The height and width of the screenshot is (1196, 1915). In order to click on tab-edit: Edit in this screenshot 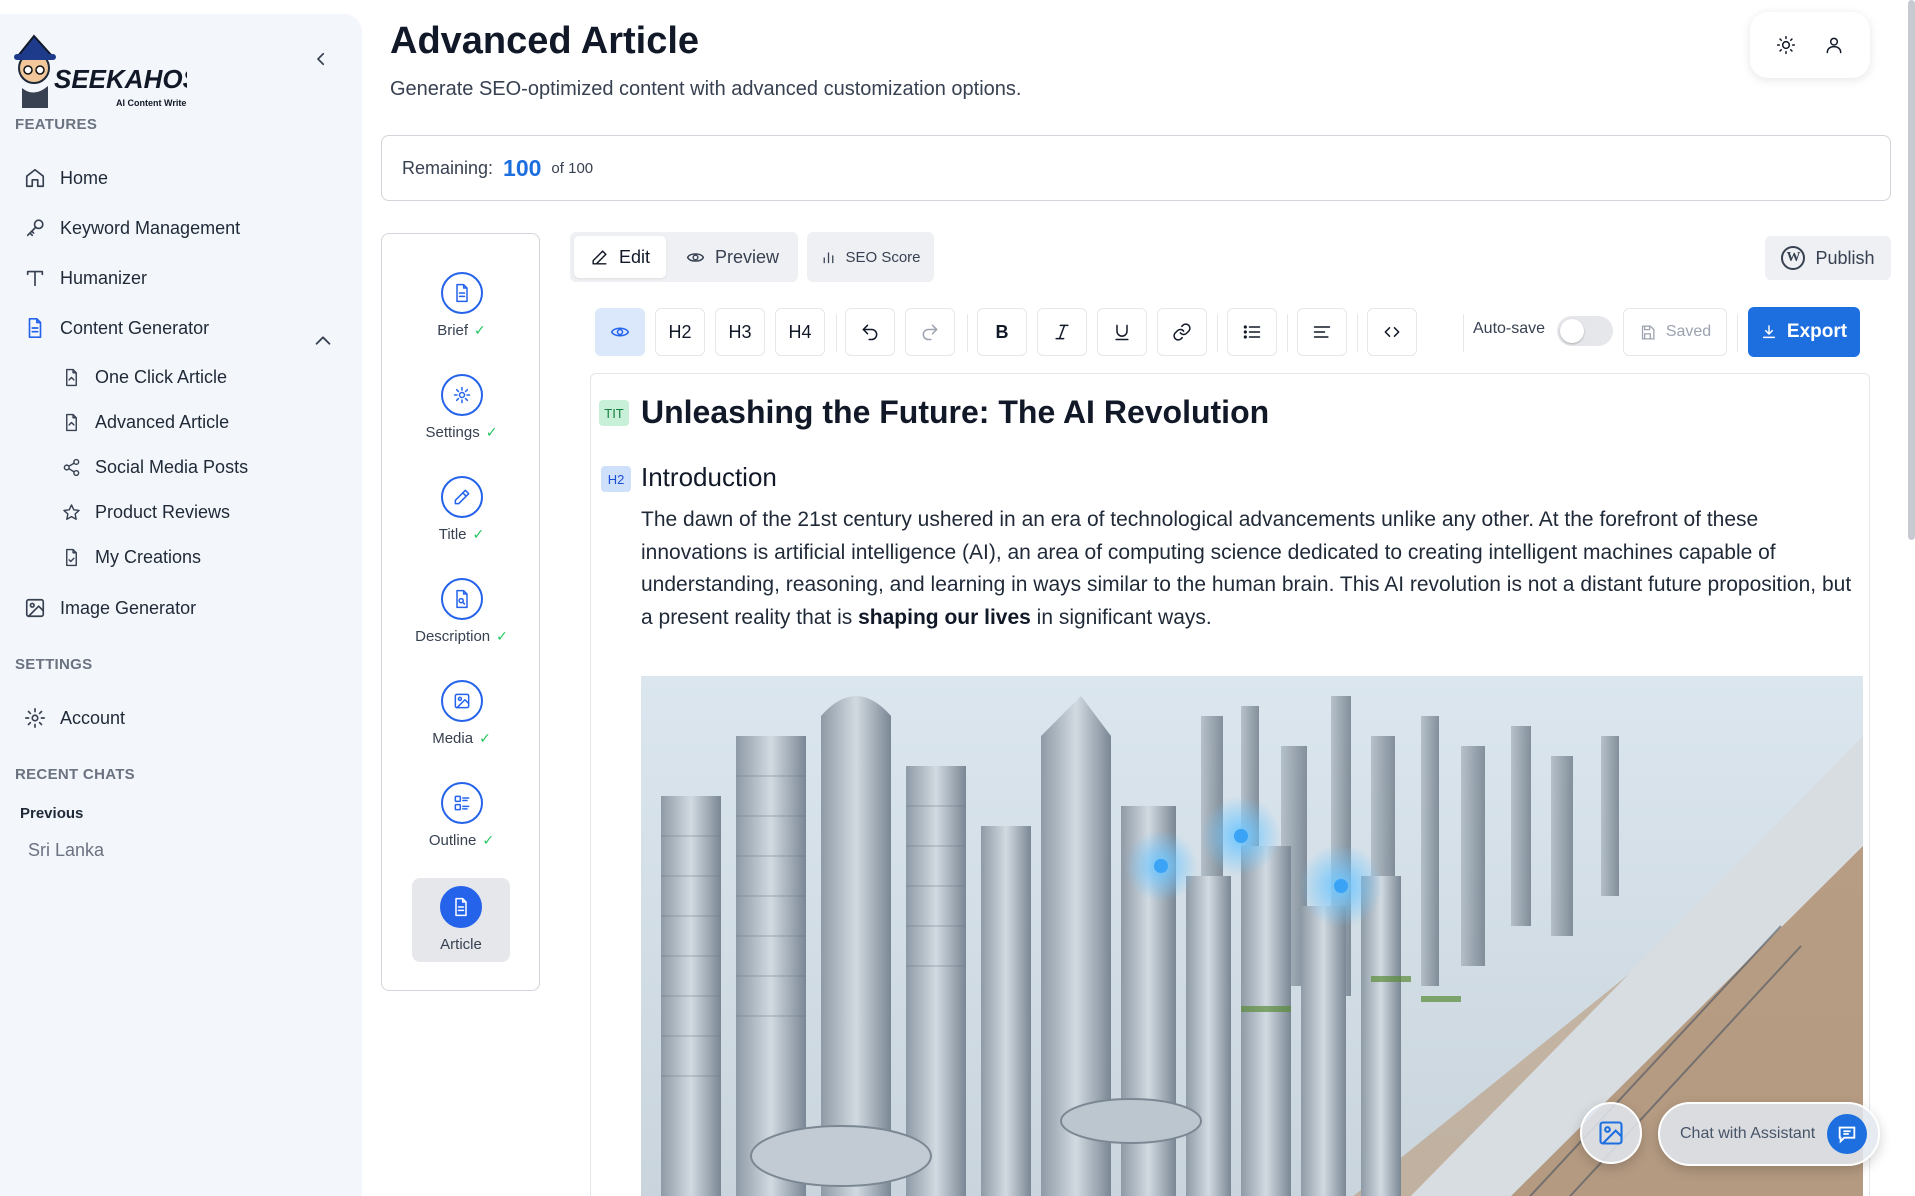, I will do `click(620, 257)`.